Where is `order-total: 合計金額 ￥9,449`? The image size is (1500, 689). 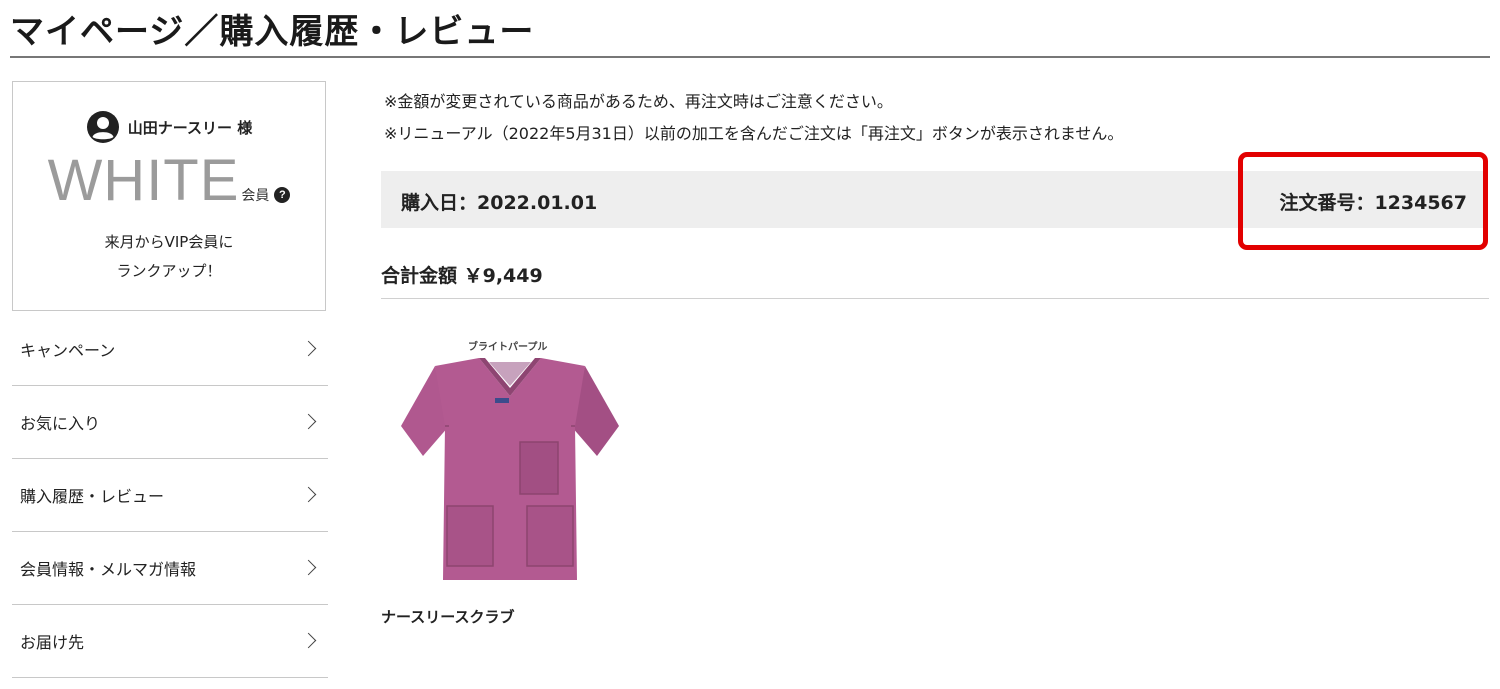
order-total: 合計金額 ￥9,449 is located at coordinates (462, 276).